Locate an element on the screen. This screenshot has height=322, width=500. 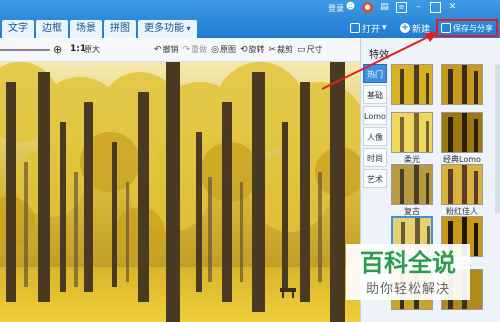
save-share-label: 保存与分享 is located at coordinates (473, 28).